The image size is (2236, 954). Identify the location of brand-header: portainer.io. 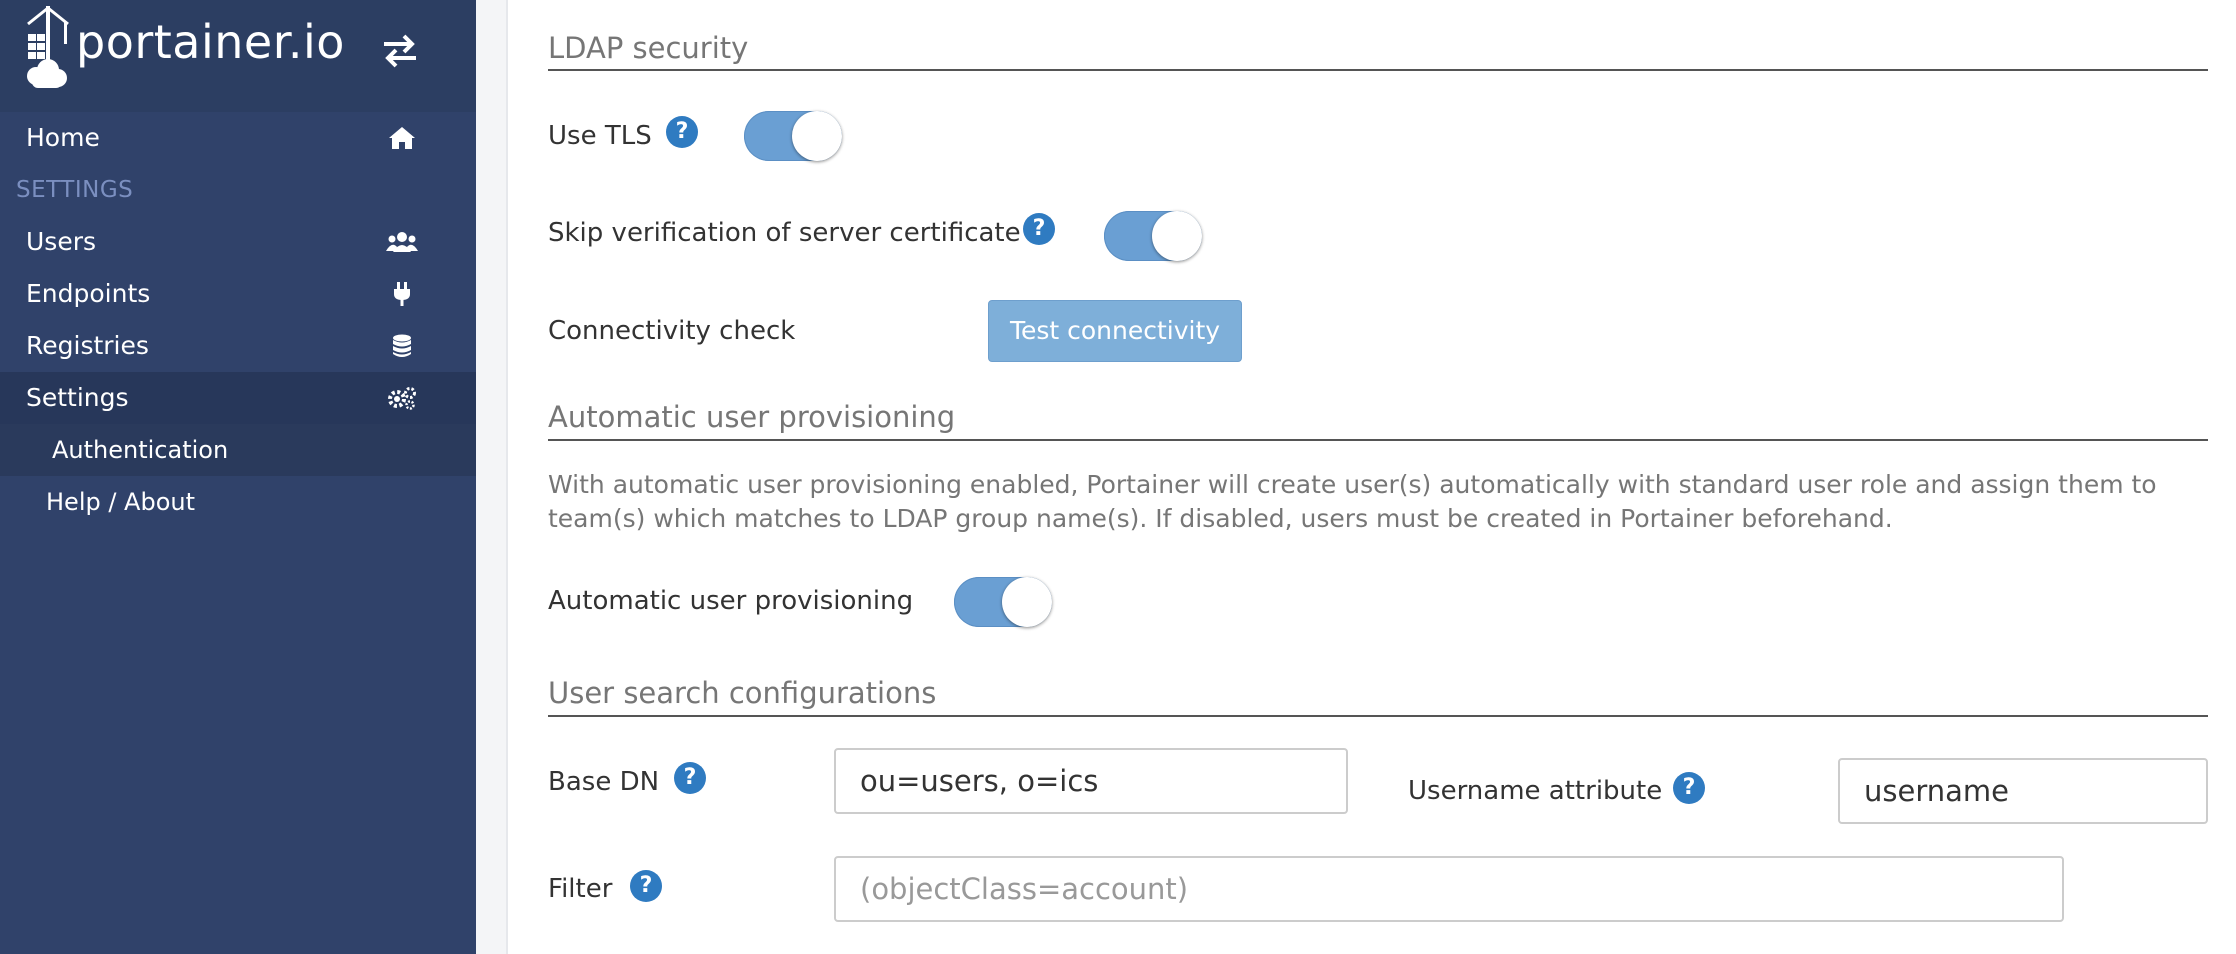
(238, 56).